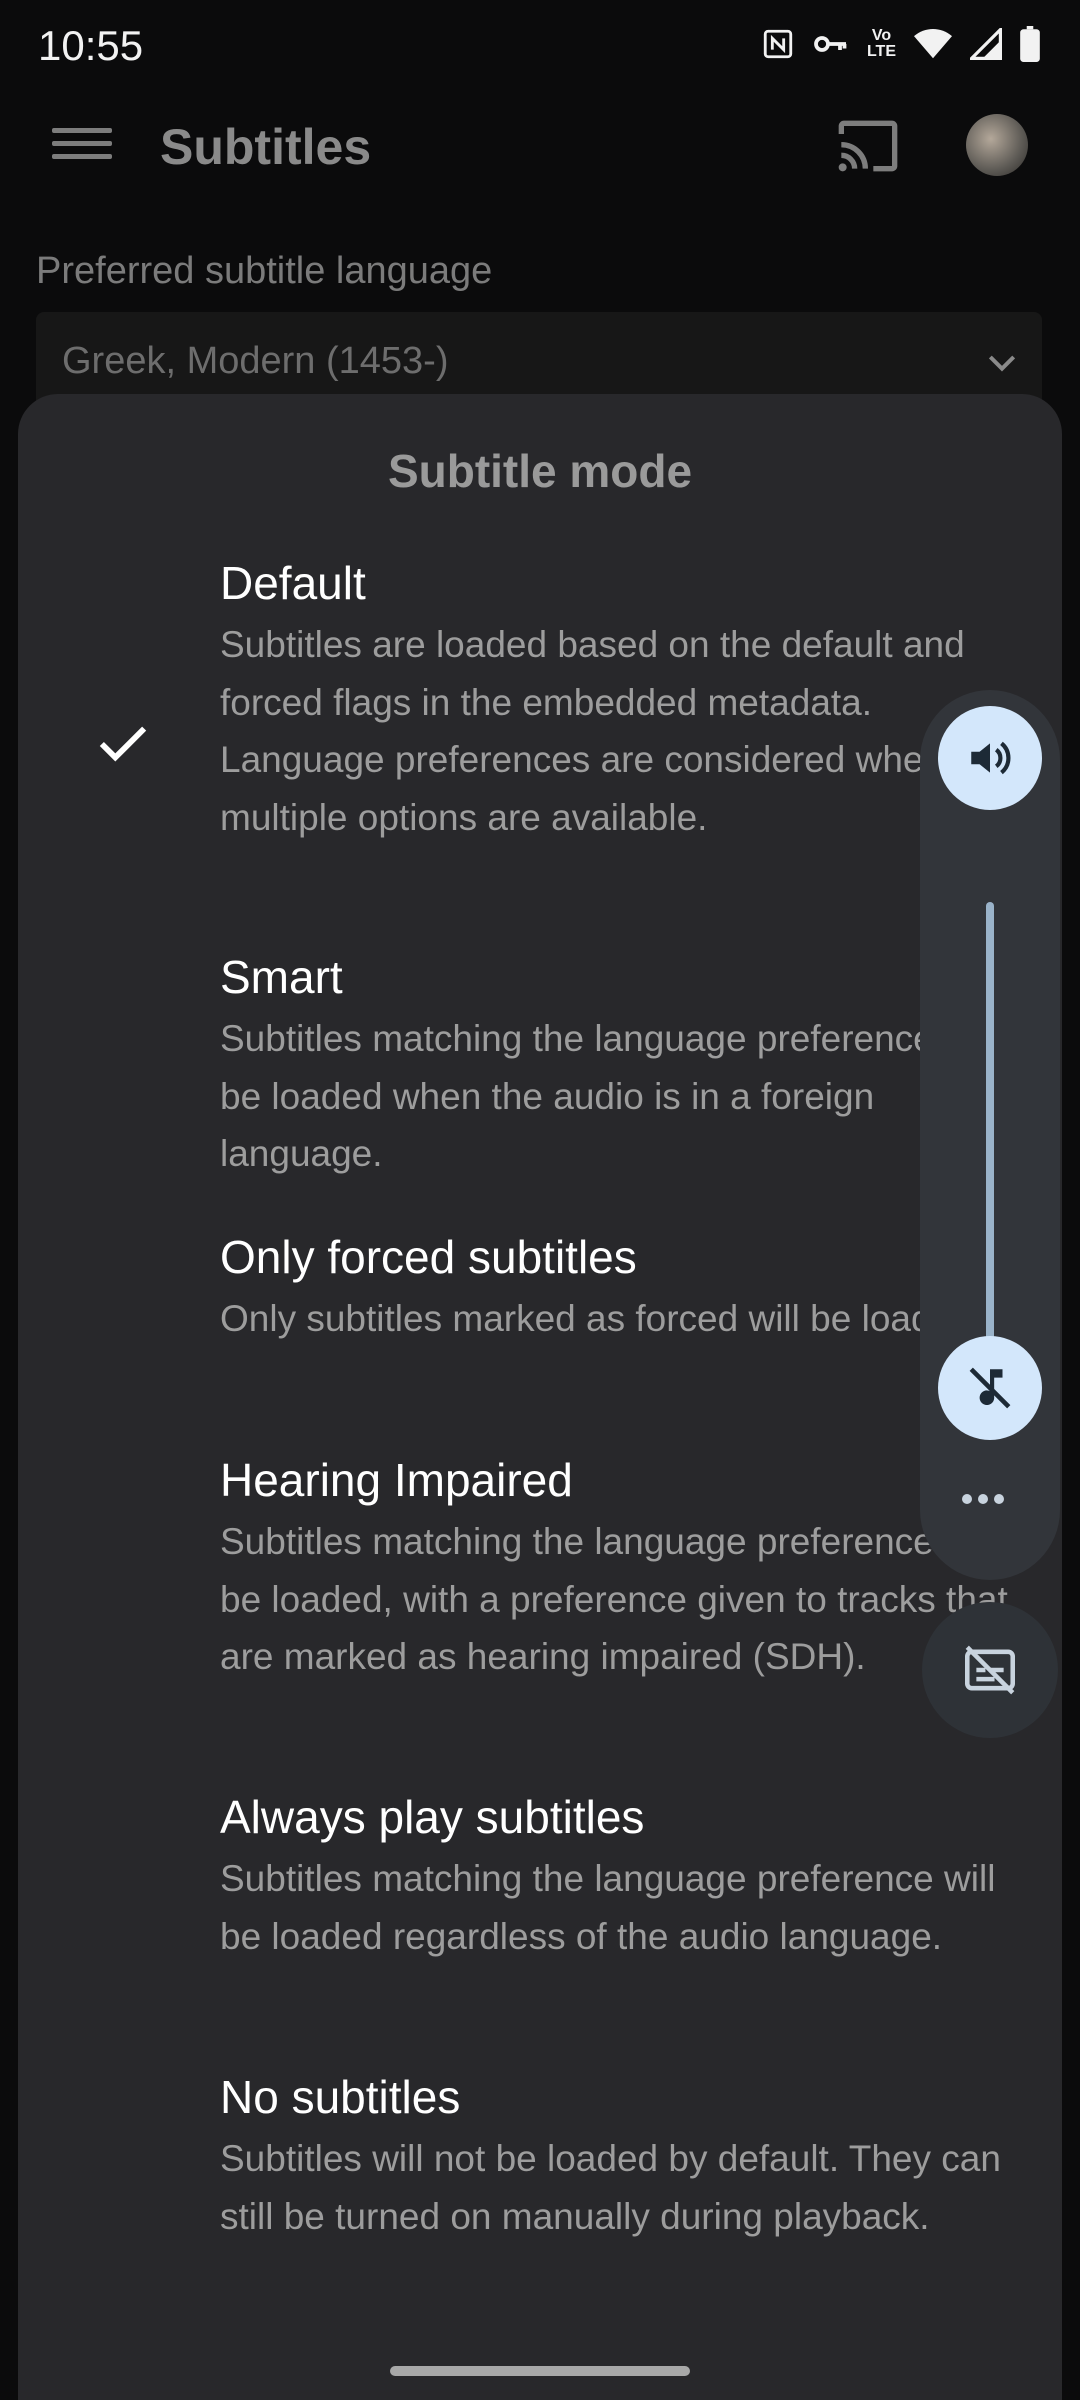 This screenshot has width=1080, height=2400. I want to click on volume-panel, so click(990, 1135).